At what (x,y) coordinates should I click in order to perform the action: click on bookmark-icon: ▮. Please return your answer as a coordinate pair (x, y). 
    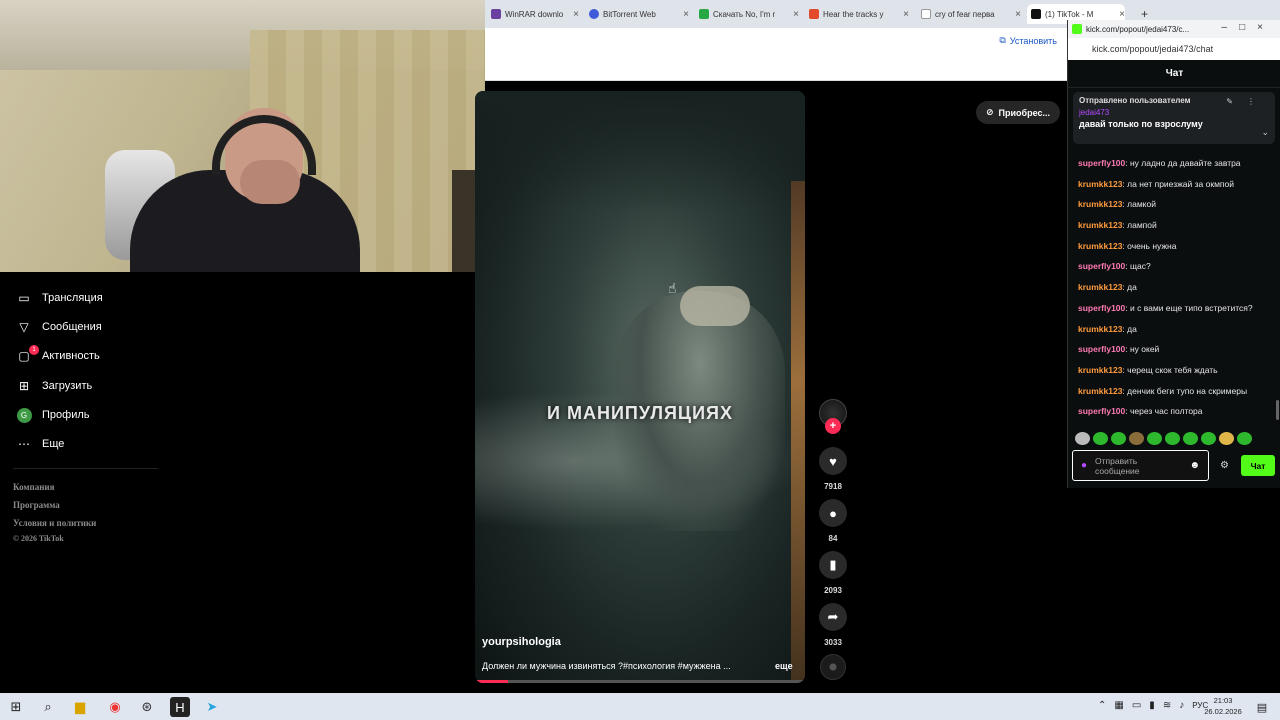
    Looking at the image, I should click on (833, 564).